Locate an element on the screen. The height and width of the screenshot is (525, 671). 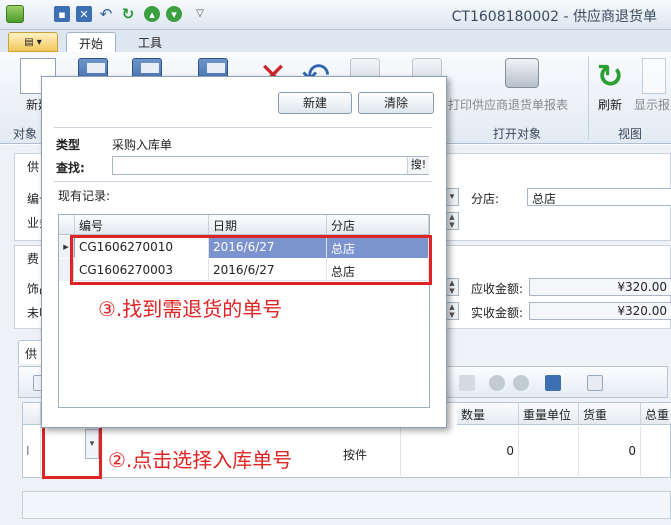
quick-access-menu-icon: ▽ is located at coordinates (200, 14).